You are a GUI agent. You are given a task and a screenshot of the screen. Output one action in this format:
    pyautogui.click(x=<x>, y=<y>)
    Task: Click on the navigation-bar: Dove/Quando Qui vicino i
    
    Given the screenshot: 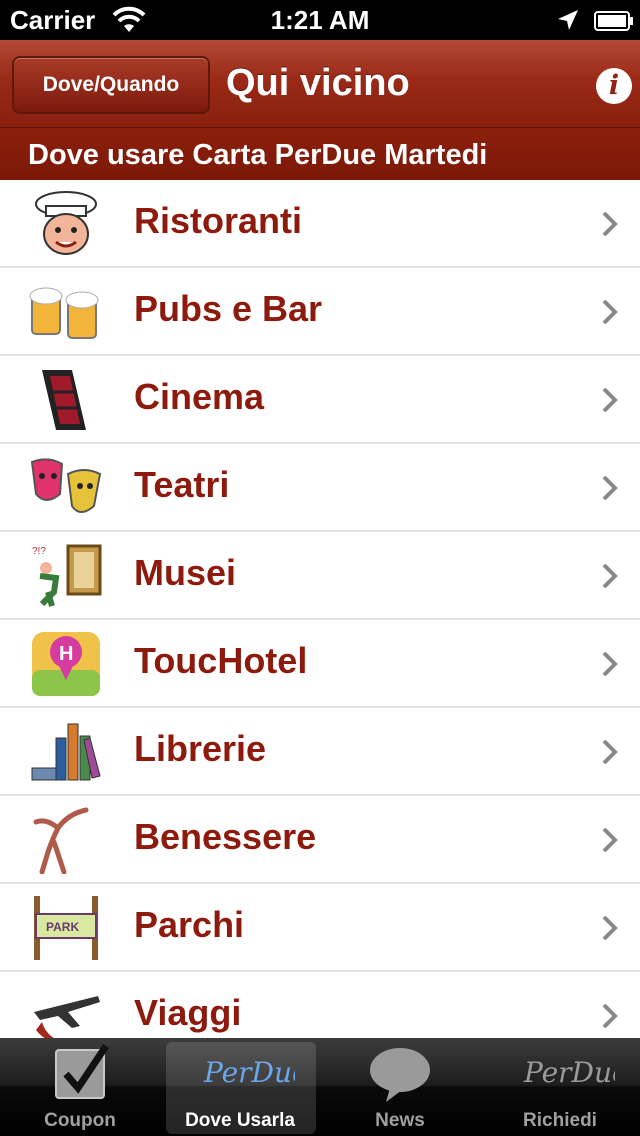 What is the action you would take?
    pyautogui.click(x=320, y=84)
    